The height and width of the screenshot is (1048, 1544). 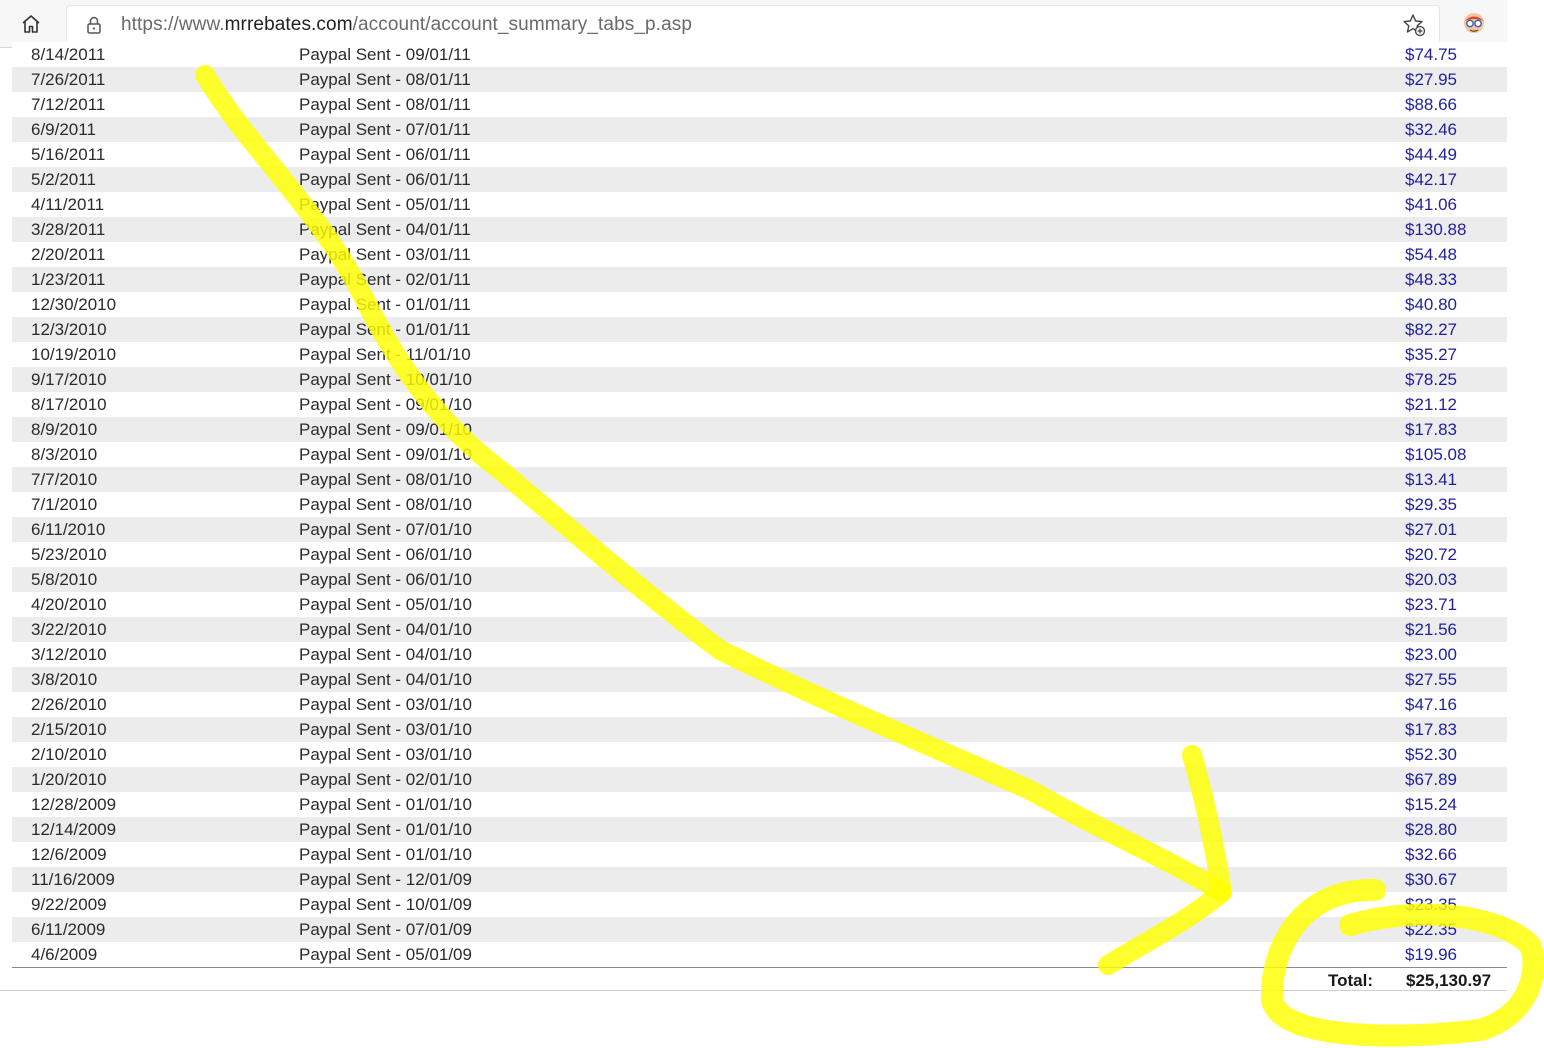 I want to click on home-button, so click(x=31, y=24).